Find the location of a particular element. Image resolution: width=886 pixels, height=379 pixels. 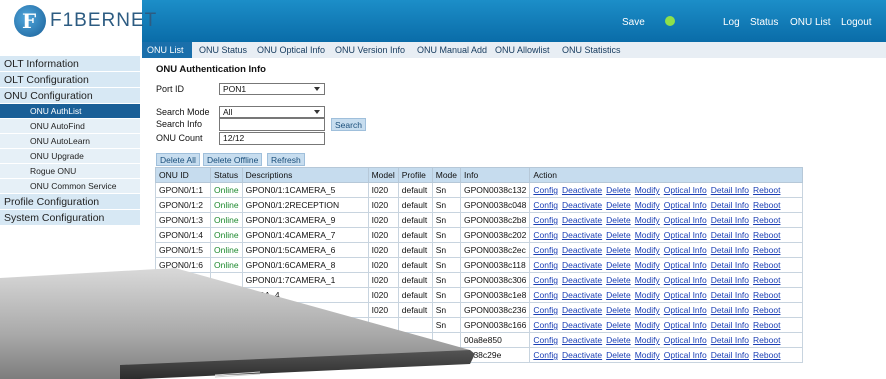

sidebar-item-onu-authlist: ONU AuthList is located at coordinates (70, 111).